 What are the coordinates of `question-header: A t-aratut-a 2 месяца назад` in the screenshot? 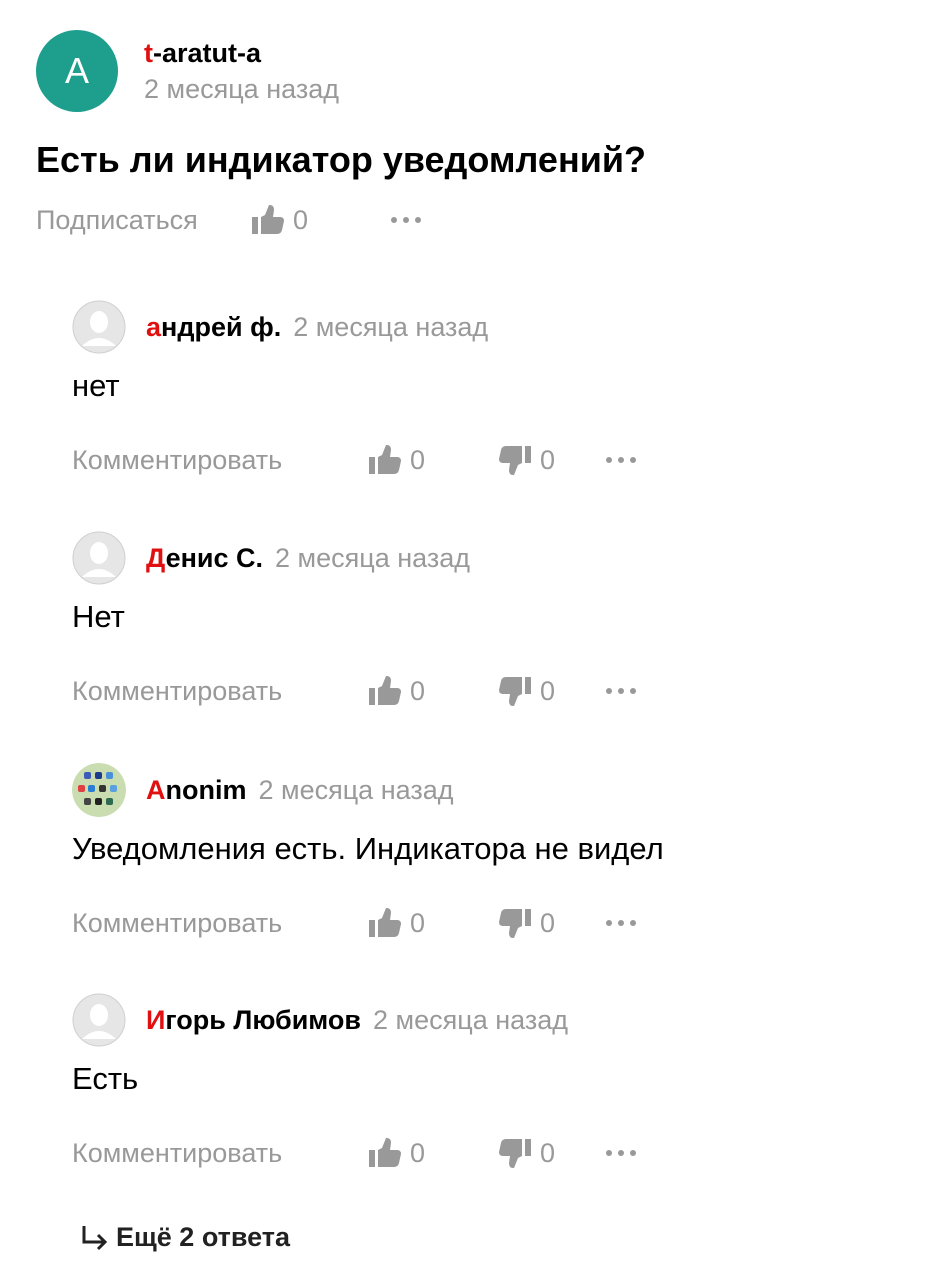 It's located at (187, 71).